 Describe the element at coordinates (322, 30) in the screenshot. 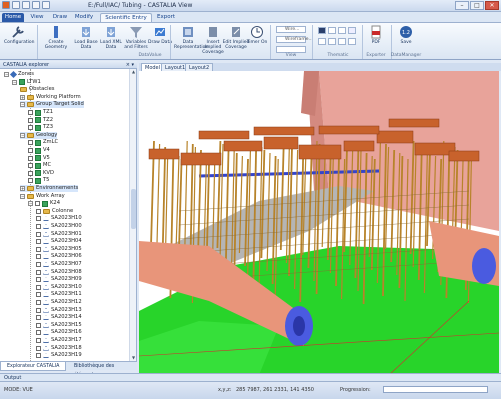

I see `color-swatch` at that location.